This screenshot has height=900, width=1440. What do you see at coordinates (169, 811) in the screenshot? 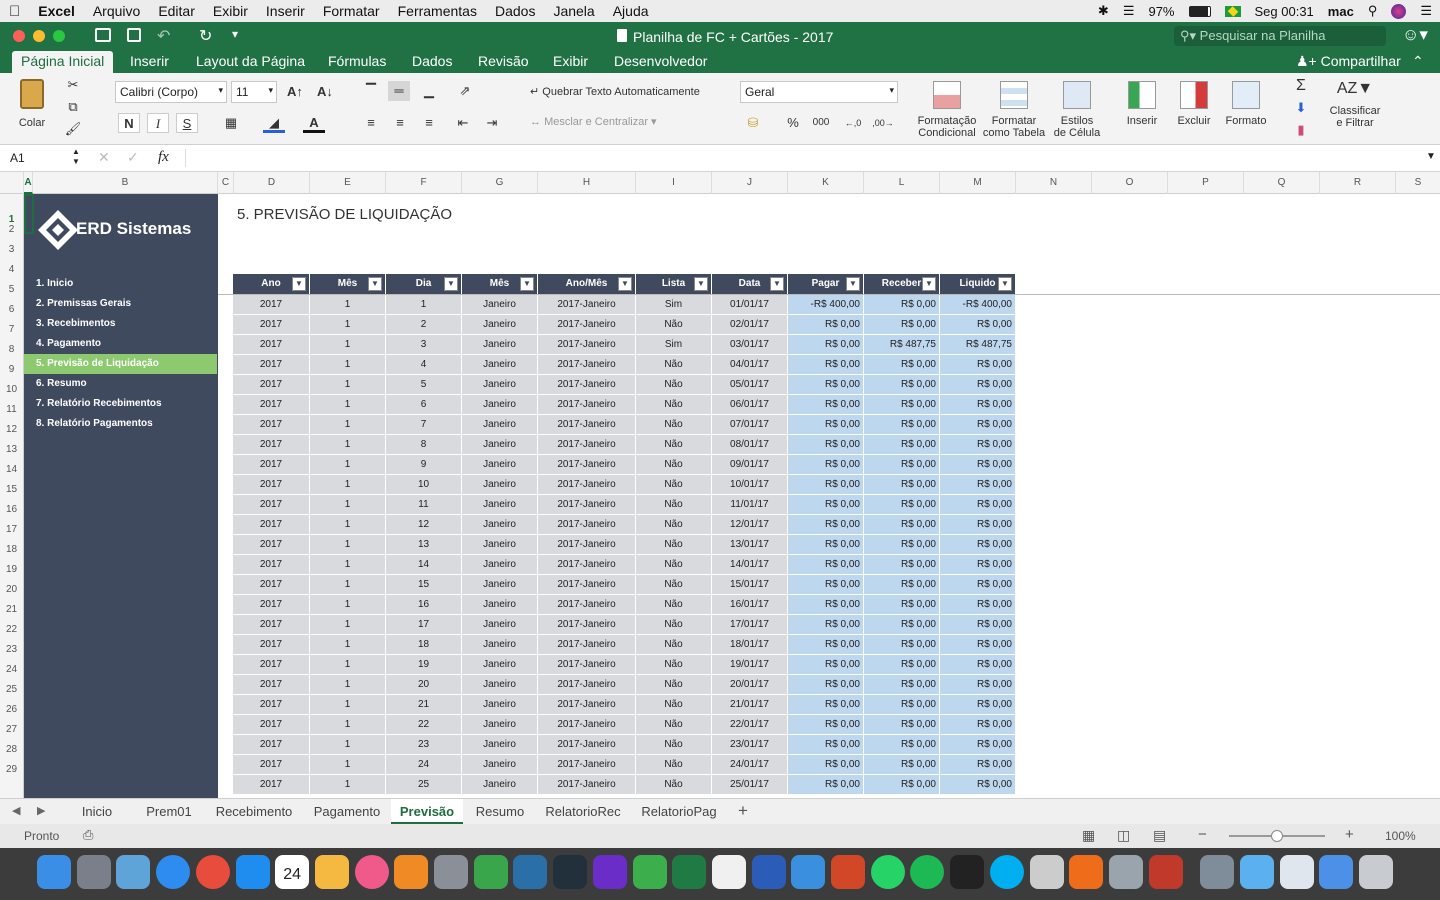
I see `sheet-tab: Prem01` at bounding box center [169, 811].